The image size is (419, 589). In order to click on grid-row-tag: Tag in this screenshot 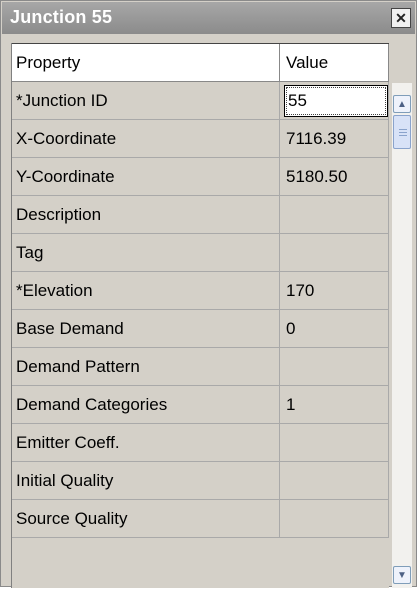, I will do `click(200, 253)`.